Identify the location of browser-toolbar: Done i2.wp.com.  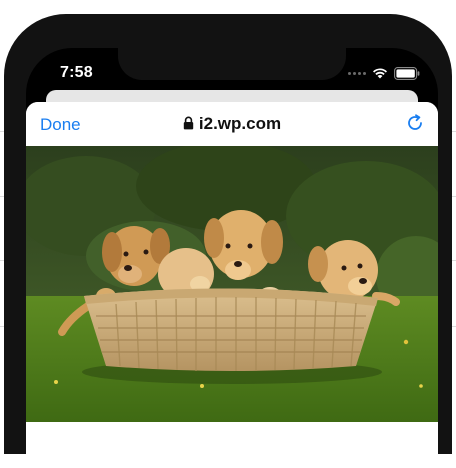
(232, 124).